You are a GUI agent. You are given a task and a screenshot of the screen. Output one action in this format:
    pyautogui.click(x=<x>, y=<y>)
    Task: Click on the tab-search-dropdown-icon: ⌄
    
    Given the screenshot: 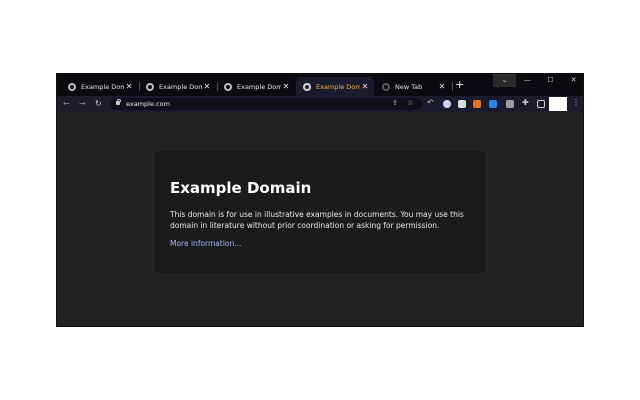 What is the action you would take?
    pyautogui.click(x=504, y=80)
    